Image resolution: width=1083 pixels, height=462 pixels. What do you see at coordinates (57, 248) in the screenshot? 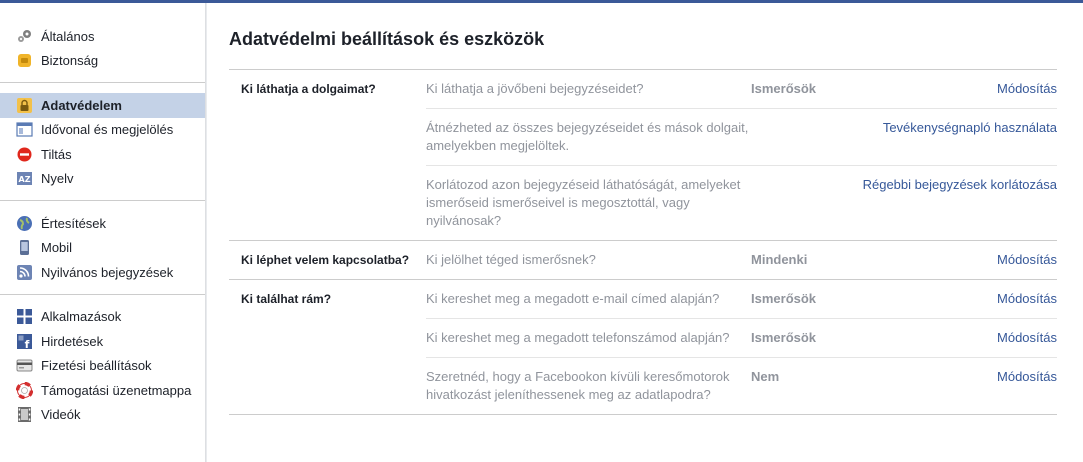
I see `sidebar-item-label: Mobil` at bounding box center [57, 248].